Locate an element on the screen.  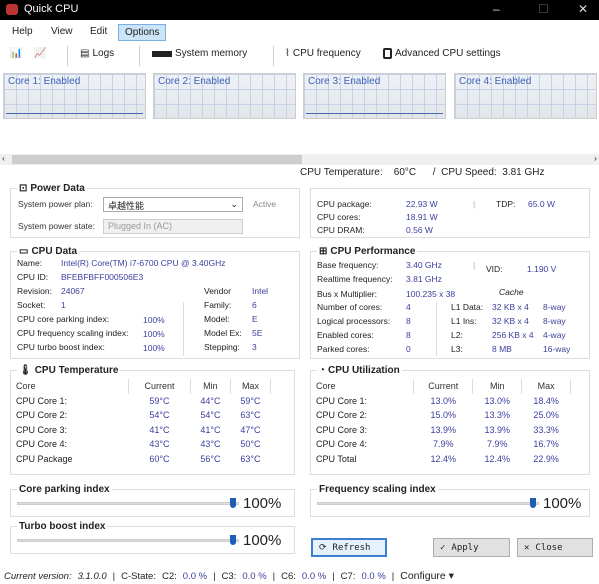
table-cell: 7.9% is located at coordinates (443, 444).